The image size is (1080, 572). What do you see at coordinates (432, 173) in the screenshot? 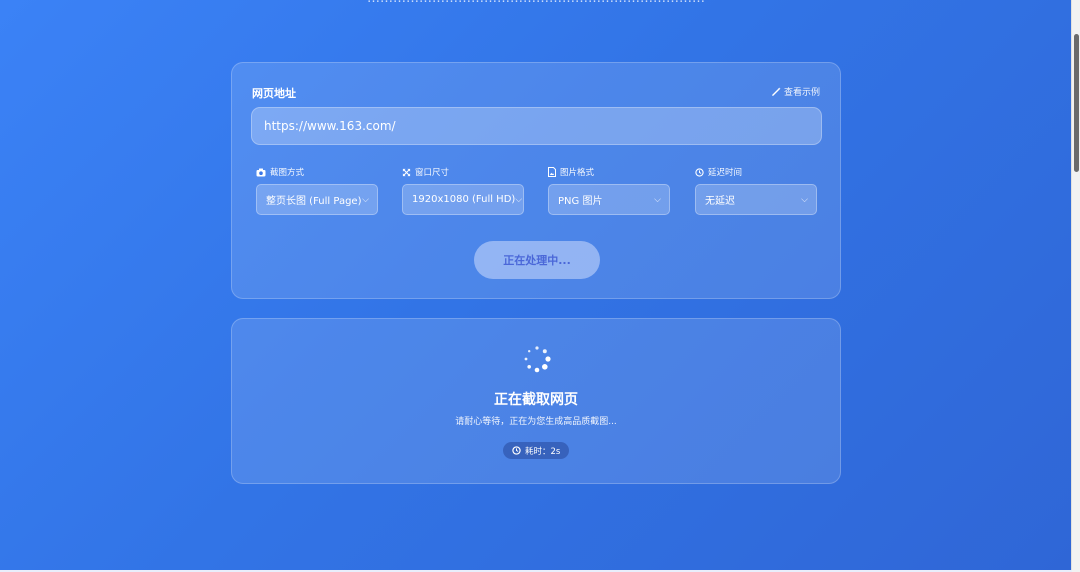
I see `window-size-label: 窗口尺寸` at bounding box center [432, 173].